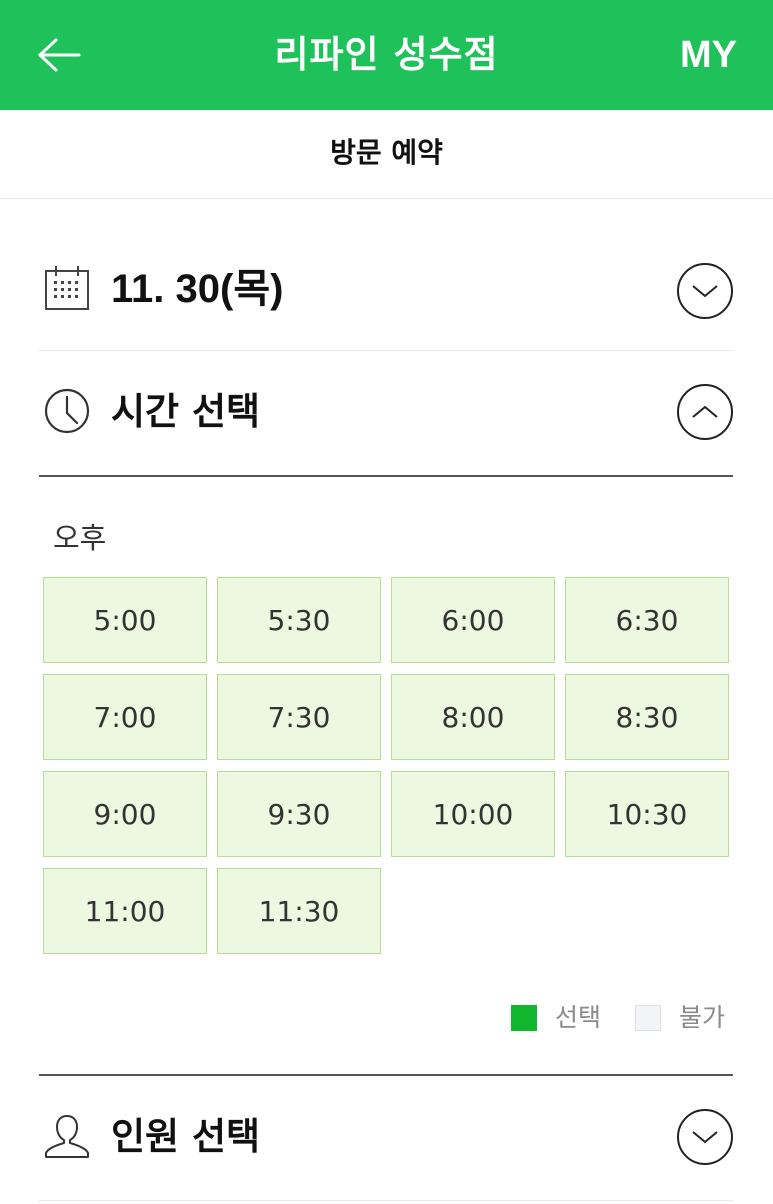 The width and height of the screenshot is (773, 1204). What do you see at coordinates (647, 717) in the screenshot?
I see `time-slot: 8:30` at bounding box center [647, 717].